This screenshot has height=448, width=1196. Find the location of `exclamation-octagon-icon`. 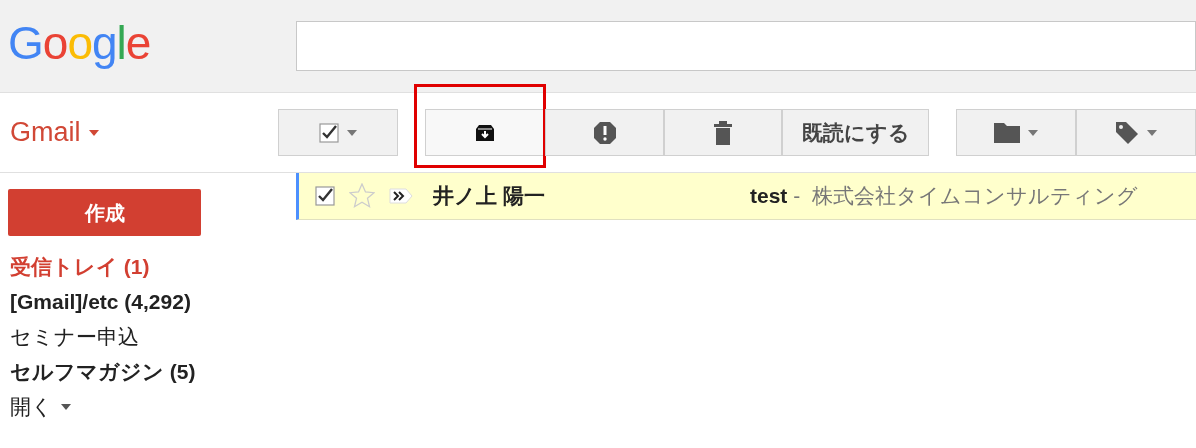

exclamation-octagon-icon is located at coordinates (604, 132).